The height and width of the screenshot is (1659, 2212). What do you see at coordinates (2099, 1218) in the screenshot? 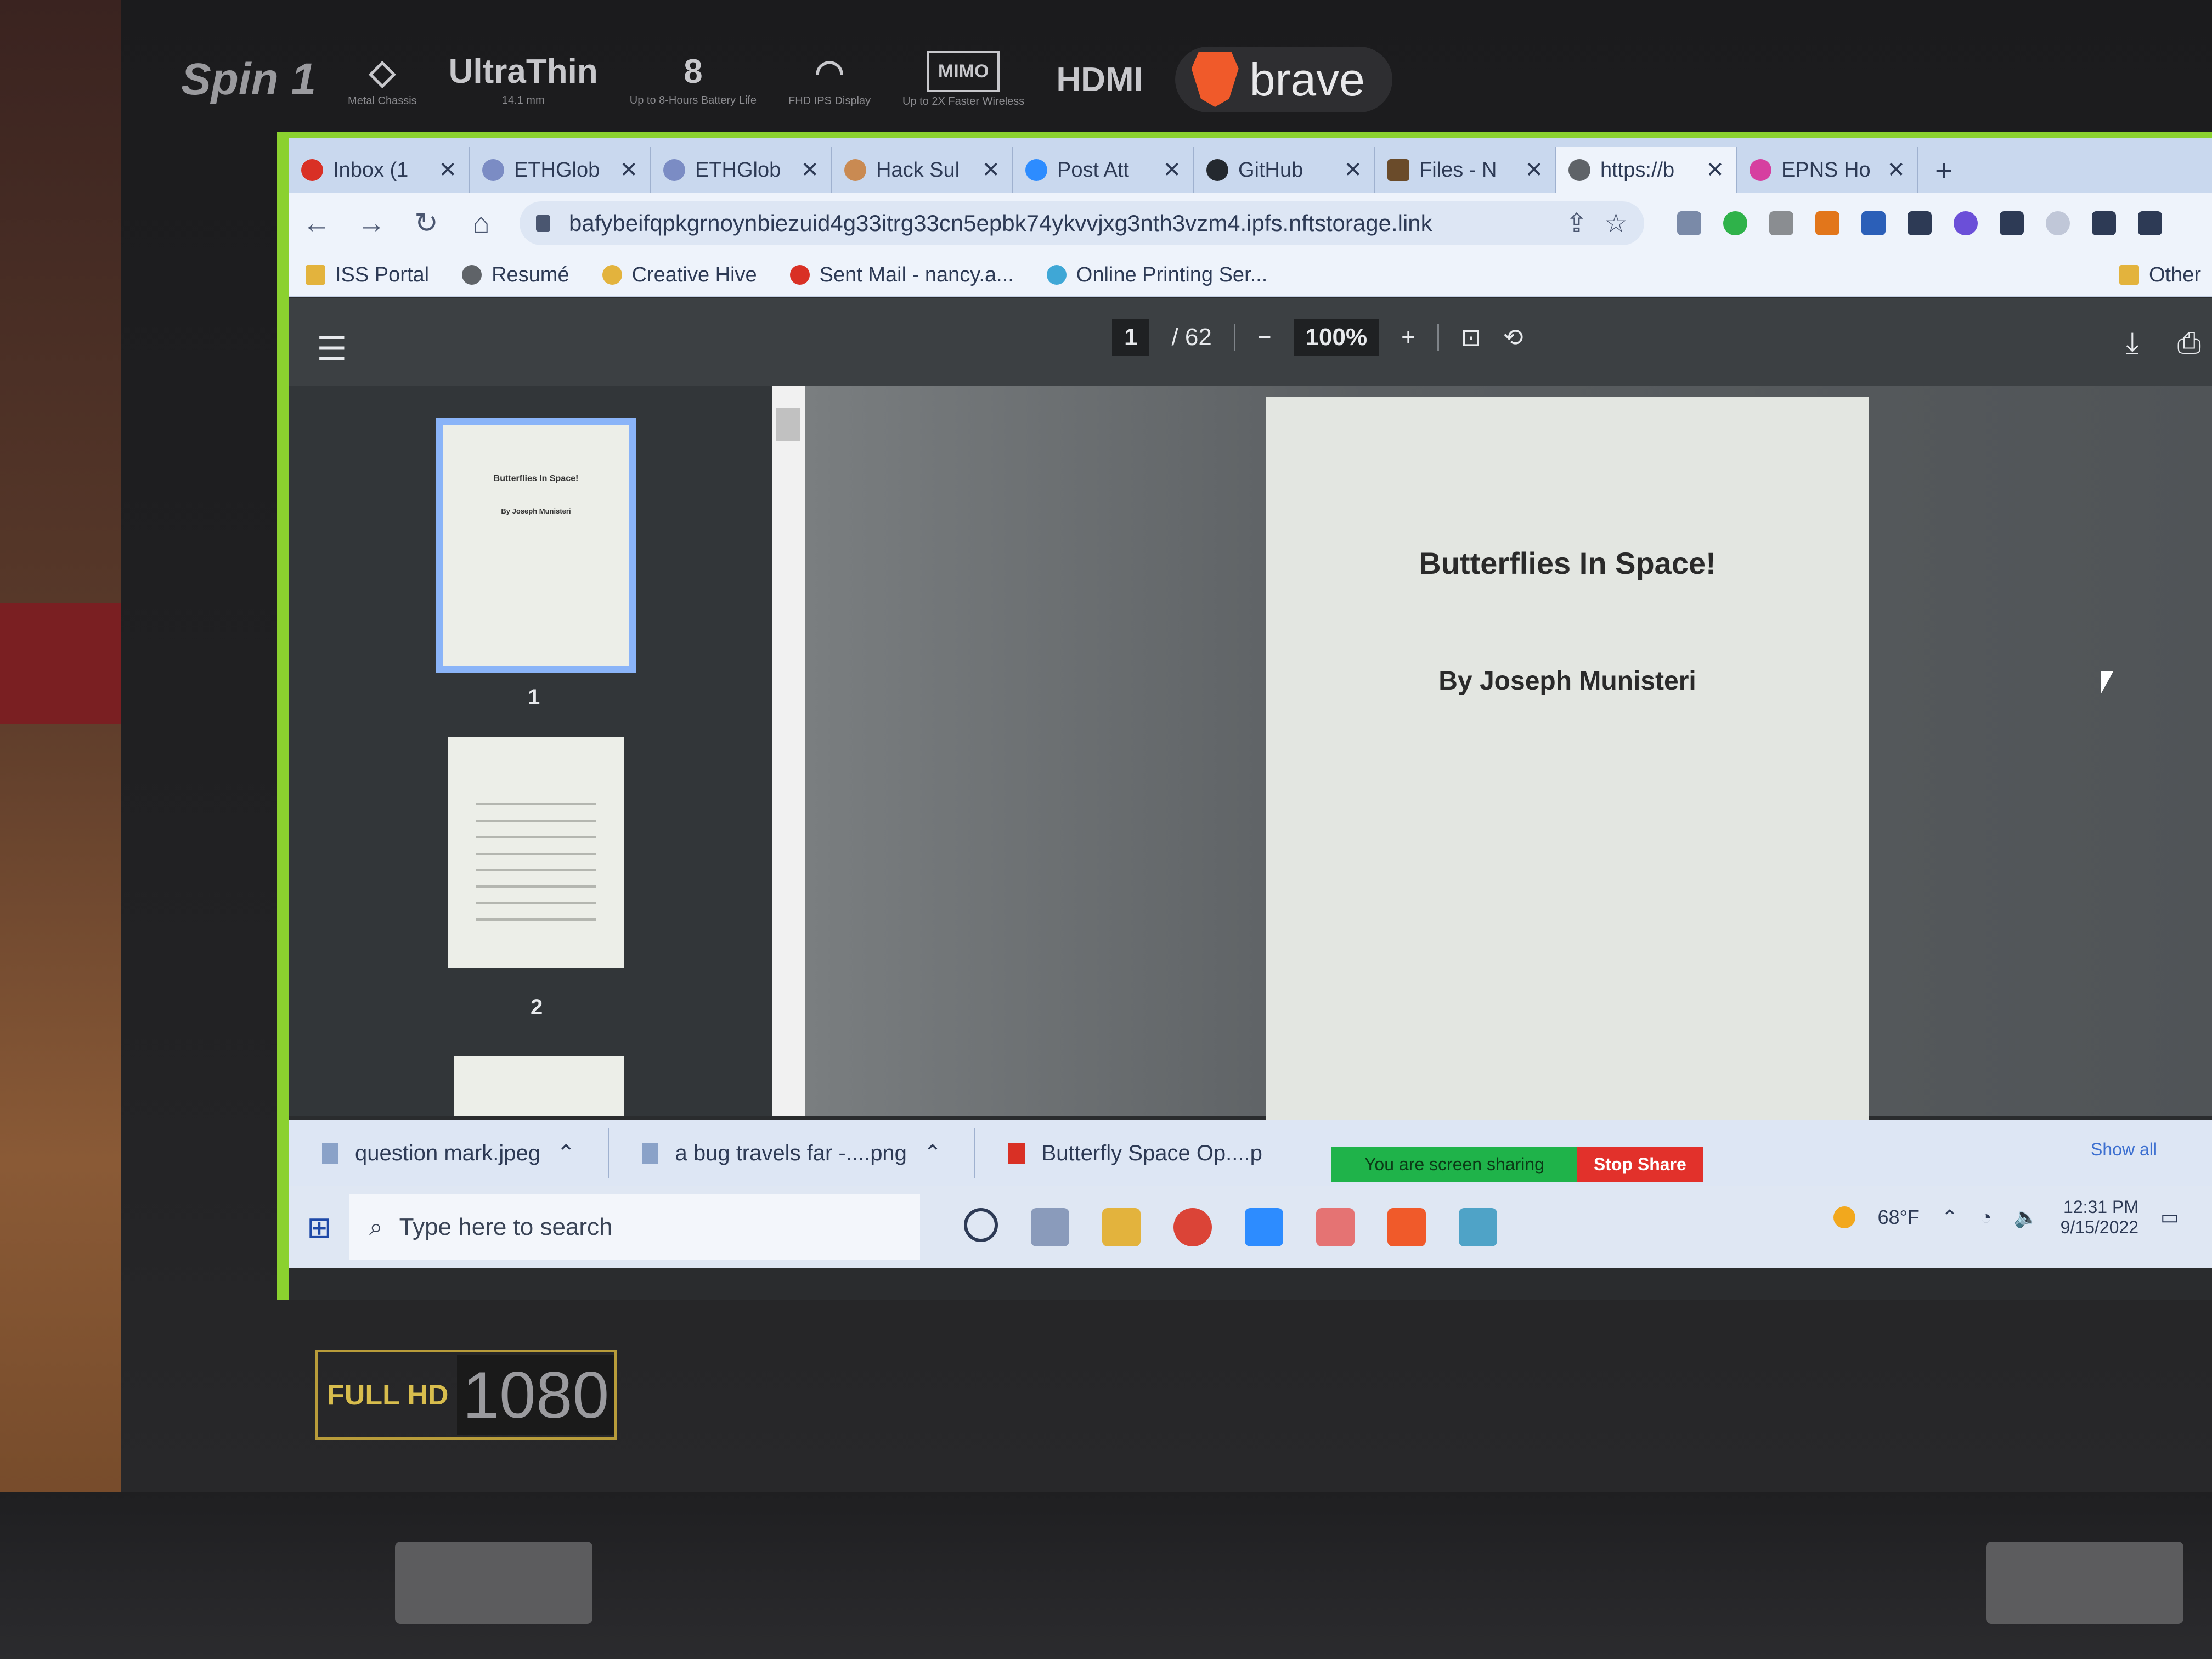
I see `clock: 12:31 PM 9/15/2022` at bounding box center [2099, 1218].